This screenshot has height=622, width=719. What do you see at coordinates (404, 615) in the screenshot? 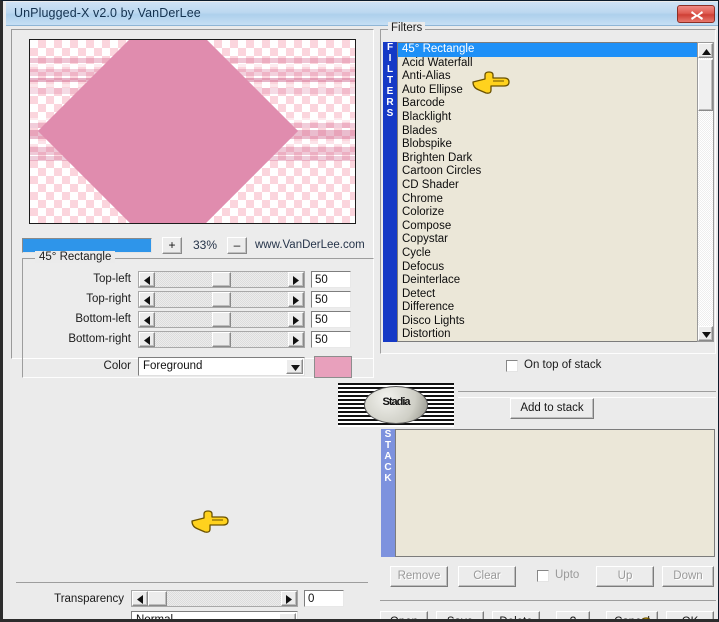
I see `open-button: Open` at bounding box center [404, 615].